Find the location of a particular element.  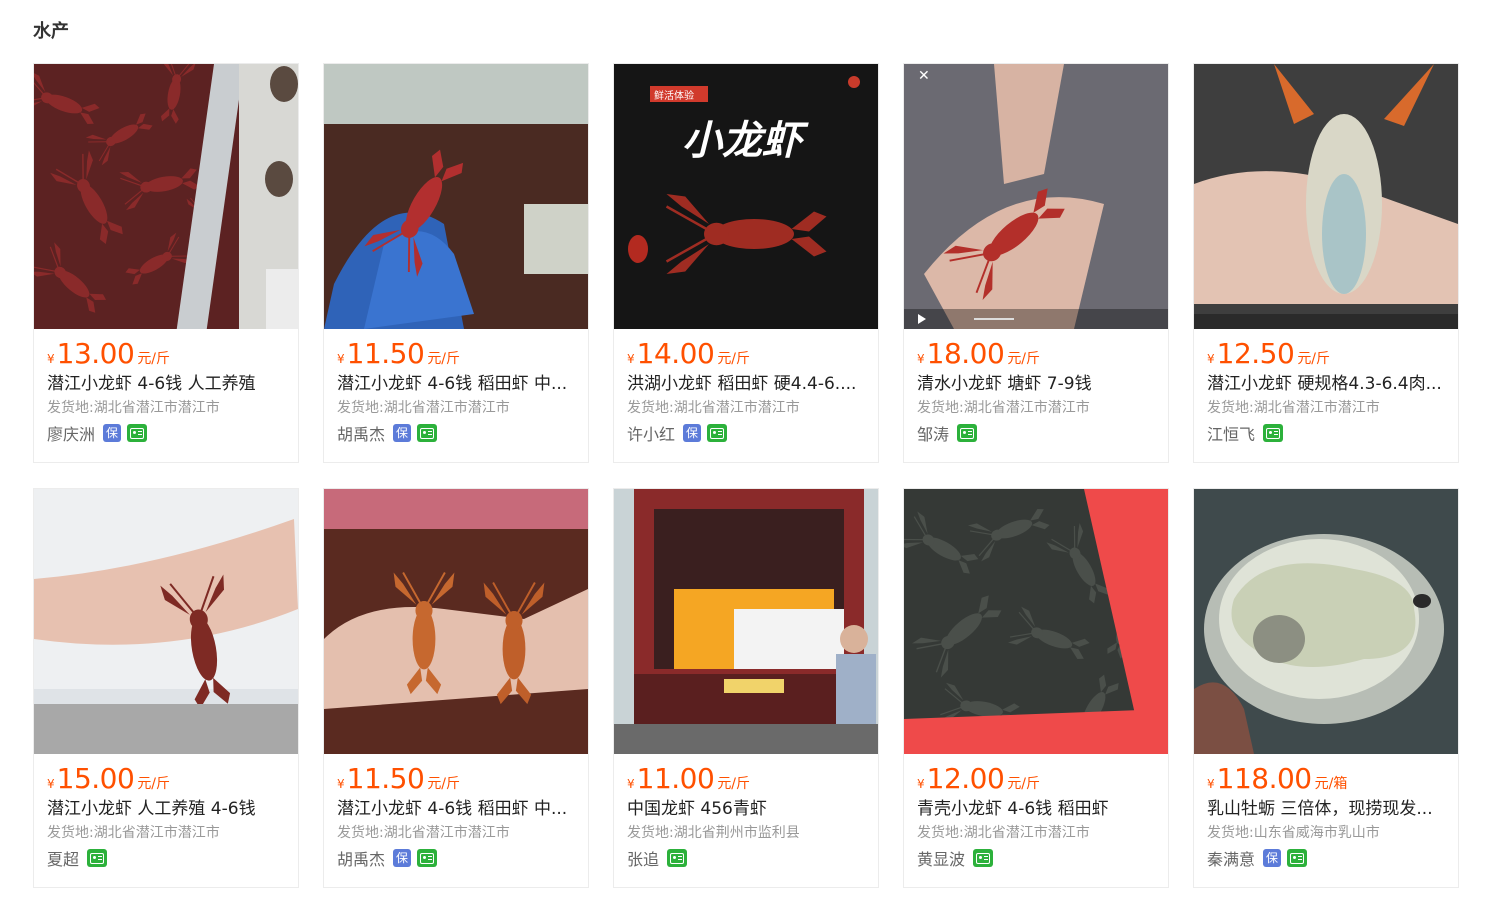

product-info: ¥ 11.00 元/斤 中国龙虾 456青虾 发货地:湖北省荆州市监利县 张追 is located at coordinates (746, 812).